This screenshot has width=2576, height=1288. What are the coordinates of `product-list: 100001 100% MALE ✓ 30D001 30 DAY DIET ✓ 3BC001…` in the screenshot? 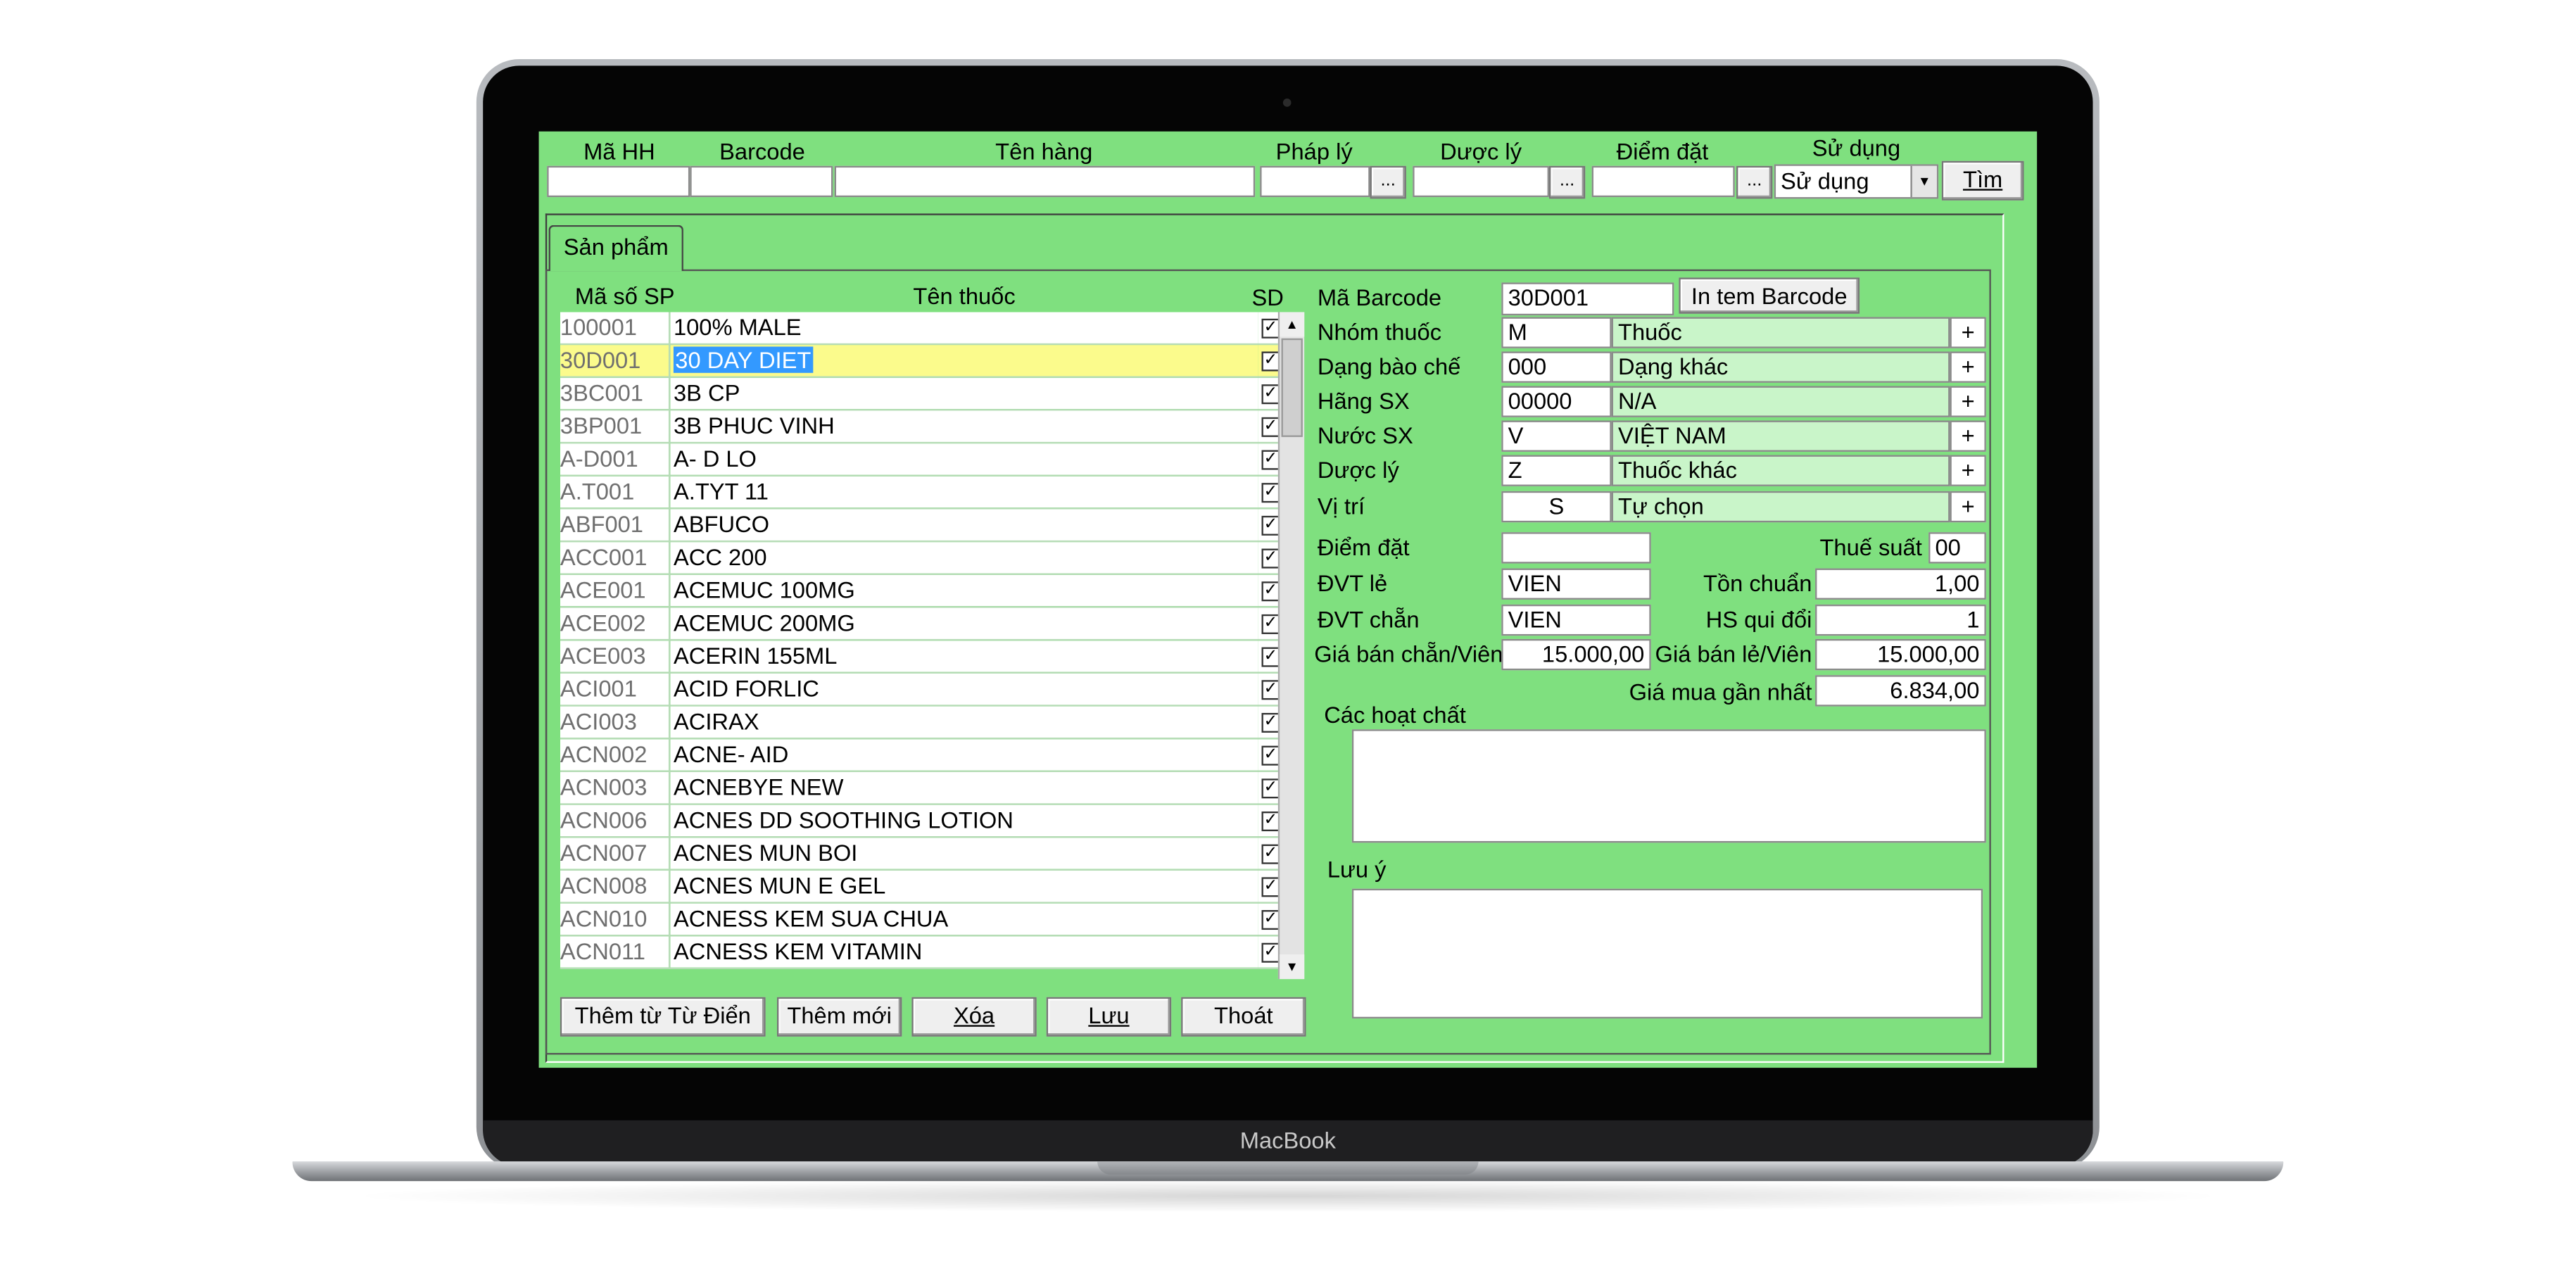 It's located at (921, 641).